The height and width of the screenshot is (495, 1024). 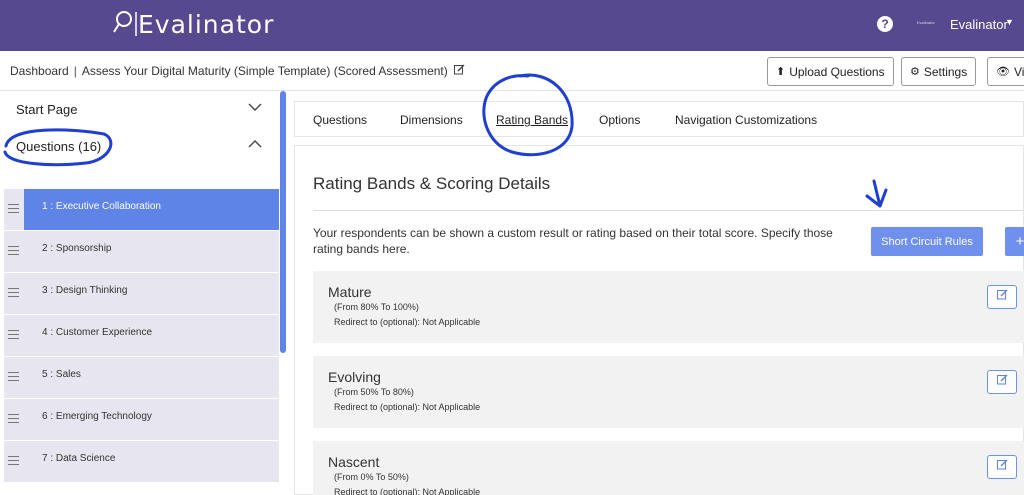 I want to click on eye-icon: 👁, so click(x=1003, y=72).